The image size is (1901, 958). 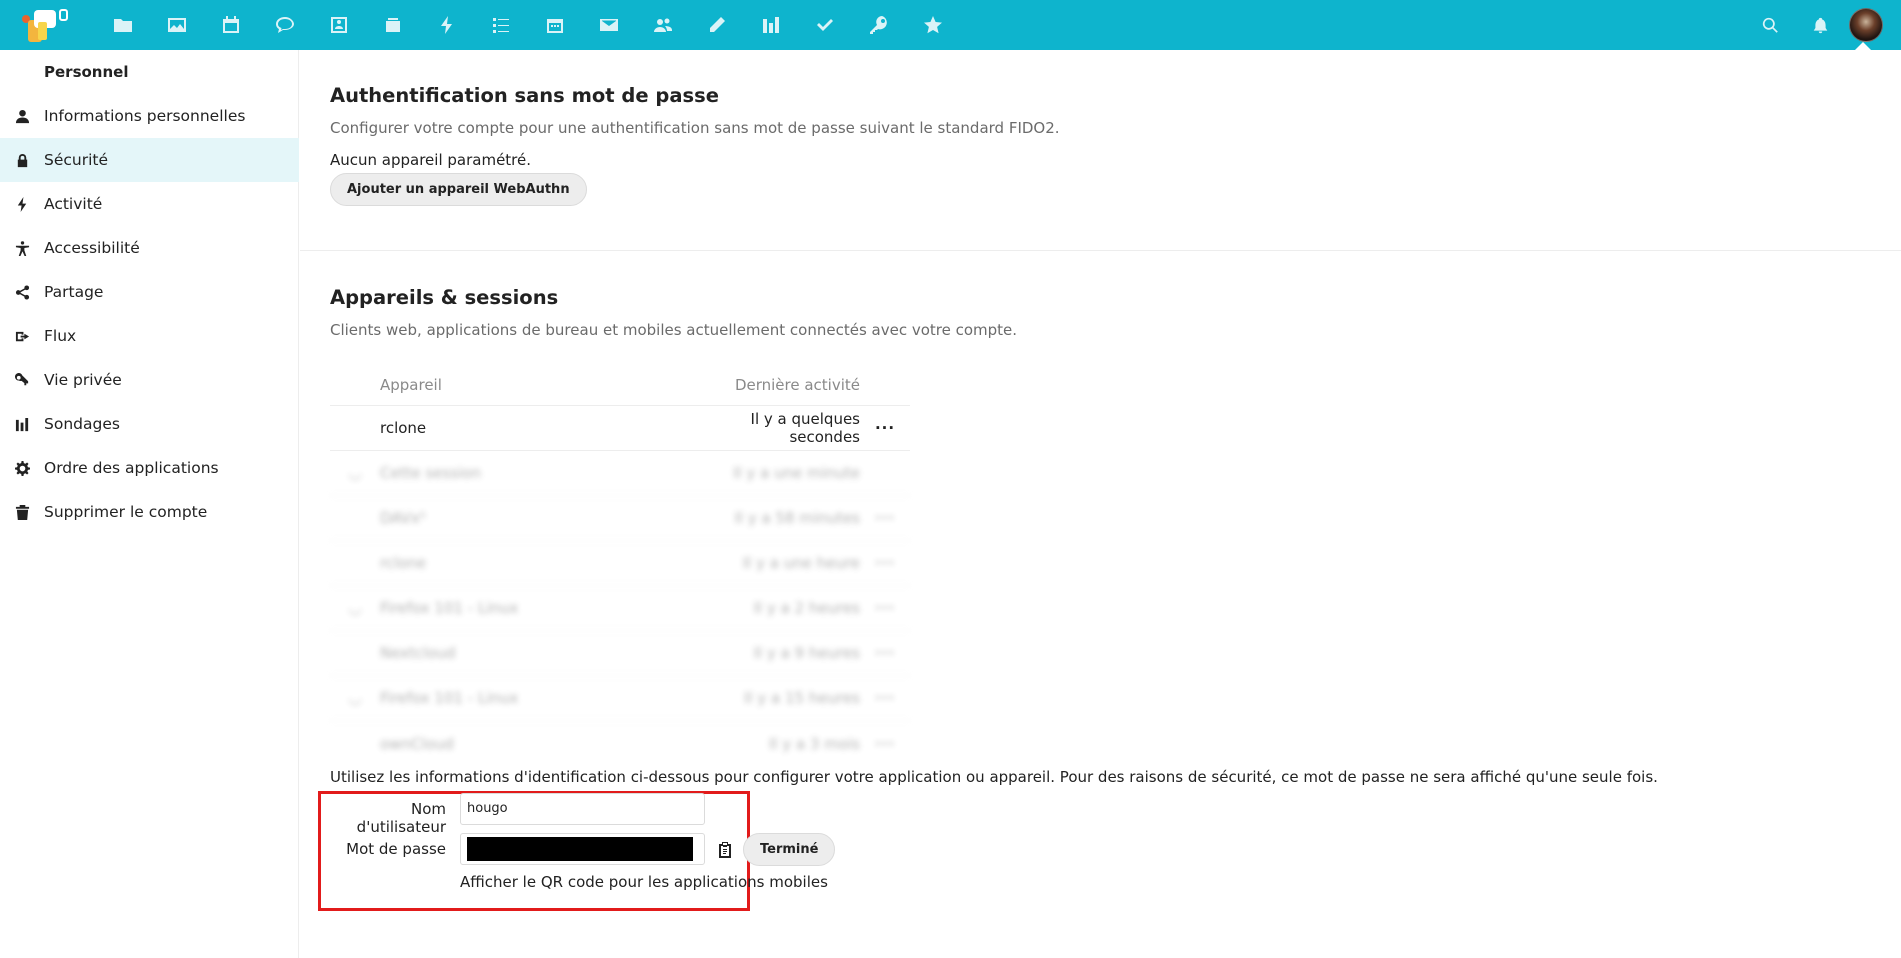 What do you see at coordinates (131, 468) in the screenshot?
I see `sidebar-item-label: Ordre des applications` at bounding box center [131, 468].